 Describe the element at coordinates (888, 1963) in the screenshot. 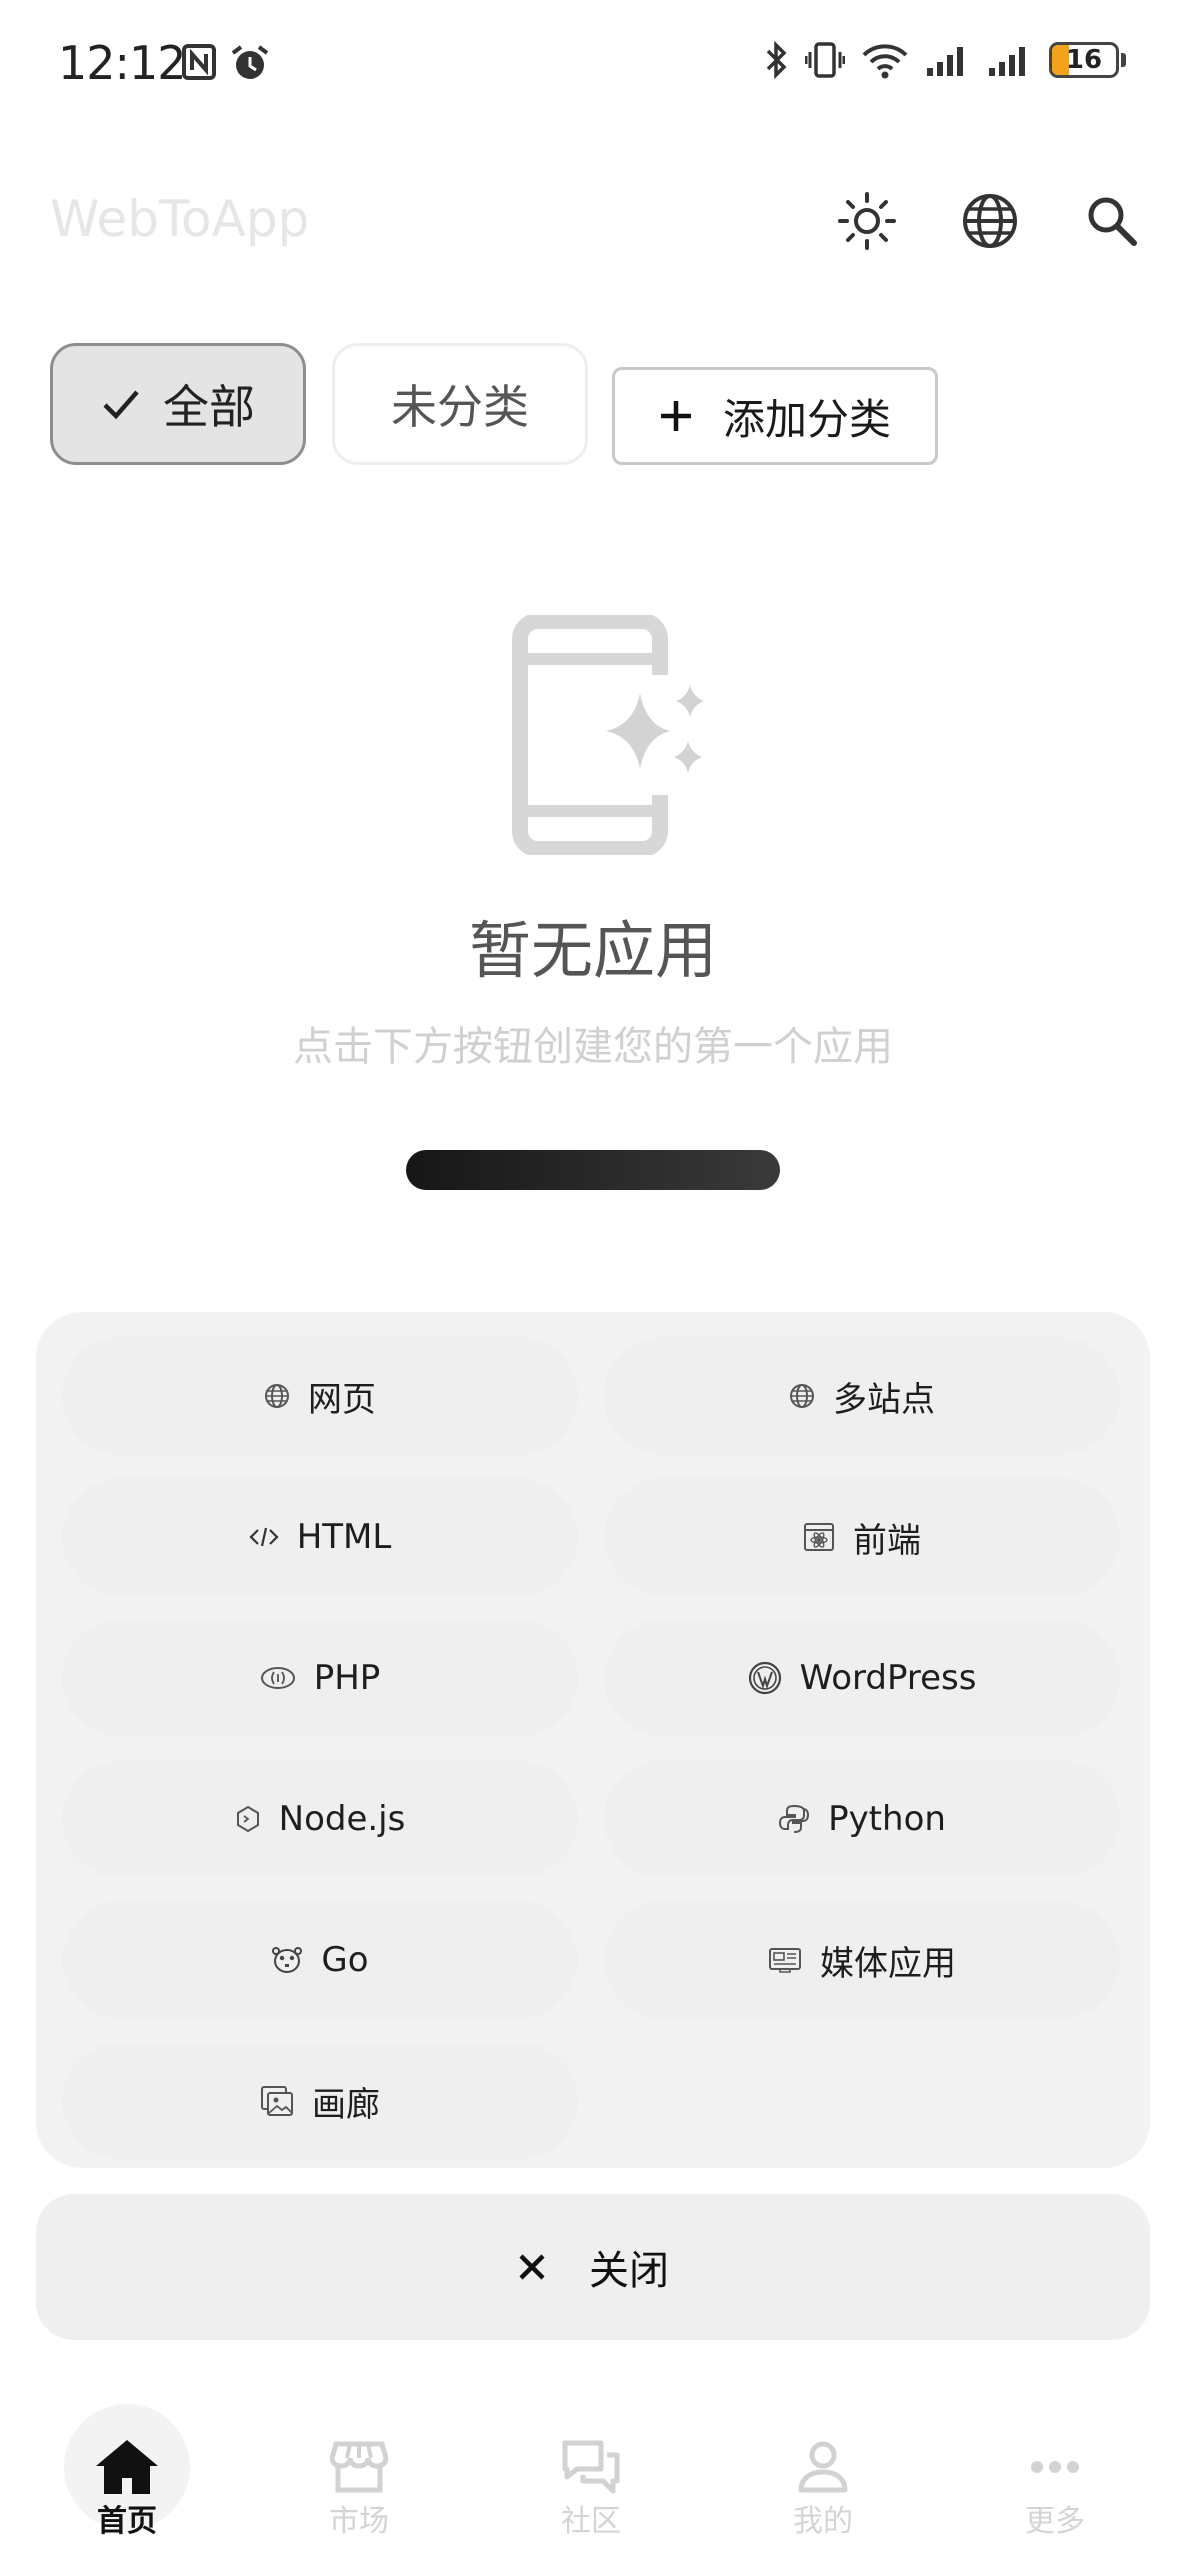

I see `app-type-label: 媒体应用` at that location.